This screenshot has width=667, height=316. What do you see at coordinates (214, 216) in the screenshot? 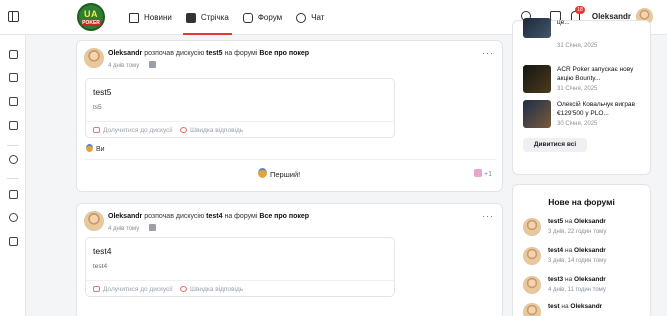
I see `topic-link: test4` at bounding box center [214, 216].